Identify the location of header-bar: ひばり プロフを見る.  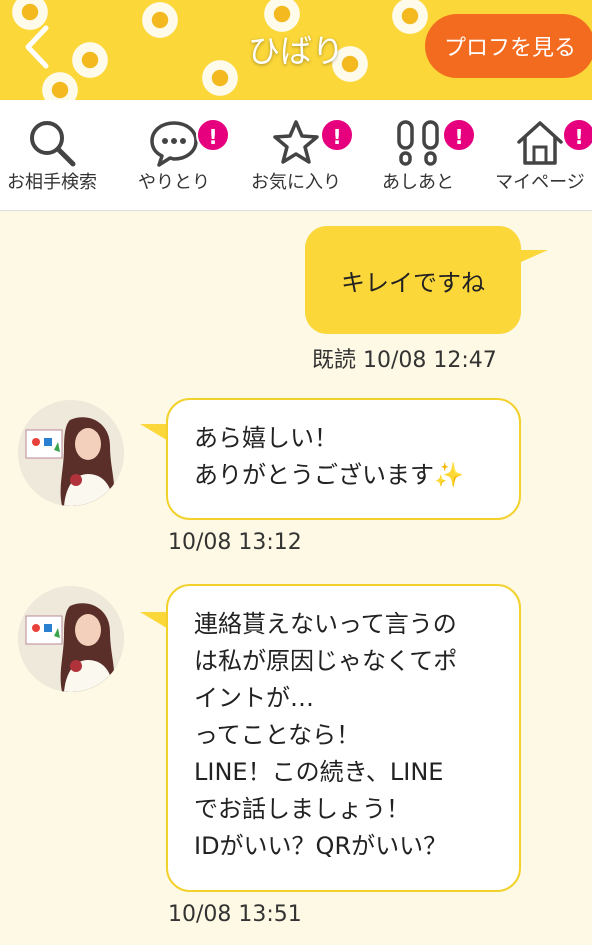
(296, 50).